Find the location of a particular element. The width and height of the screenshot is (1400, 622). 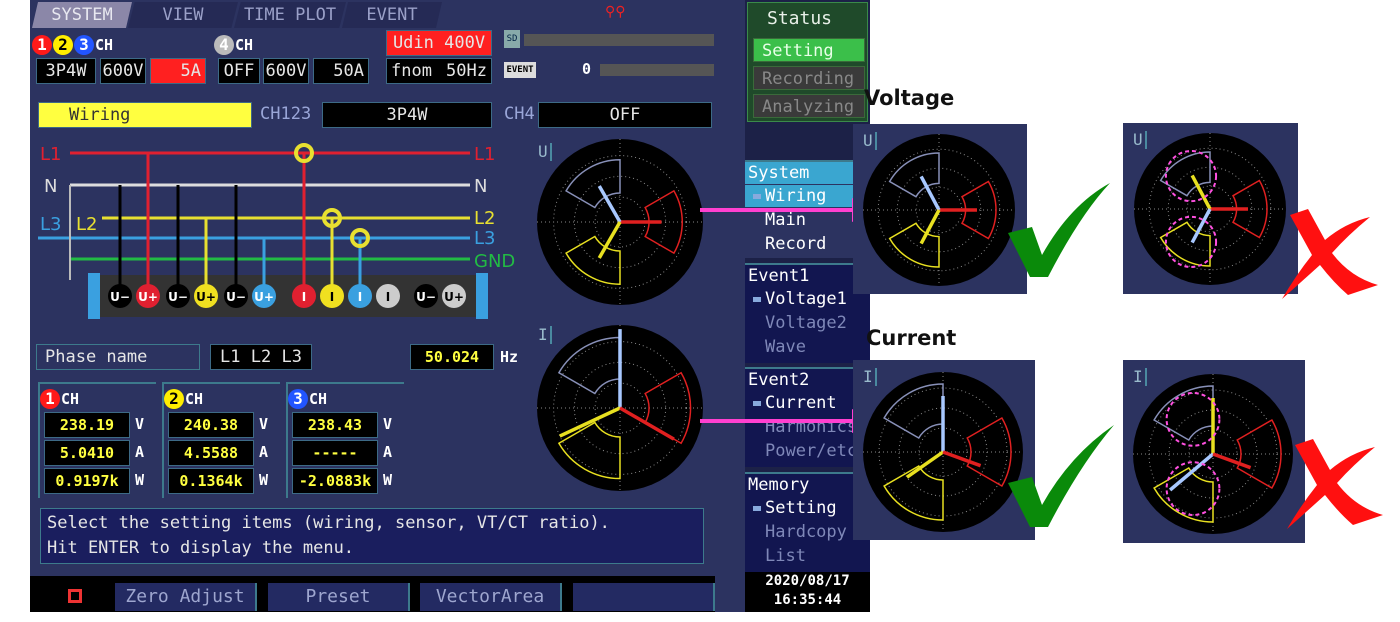

voltage-heading: Voltage is located at coordinates (909, 98).